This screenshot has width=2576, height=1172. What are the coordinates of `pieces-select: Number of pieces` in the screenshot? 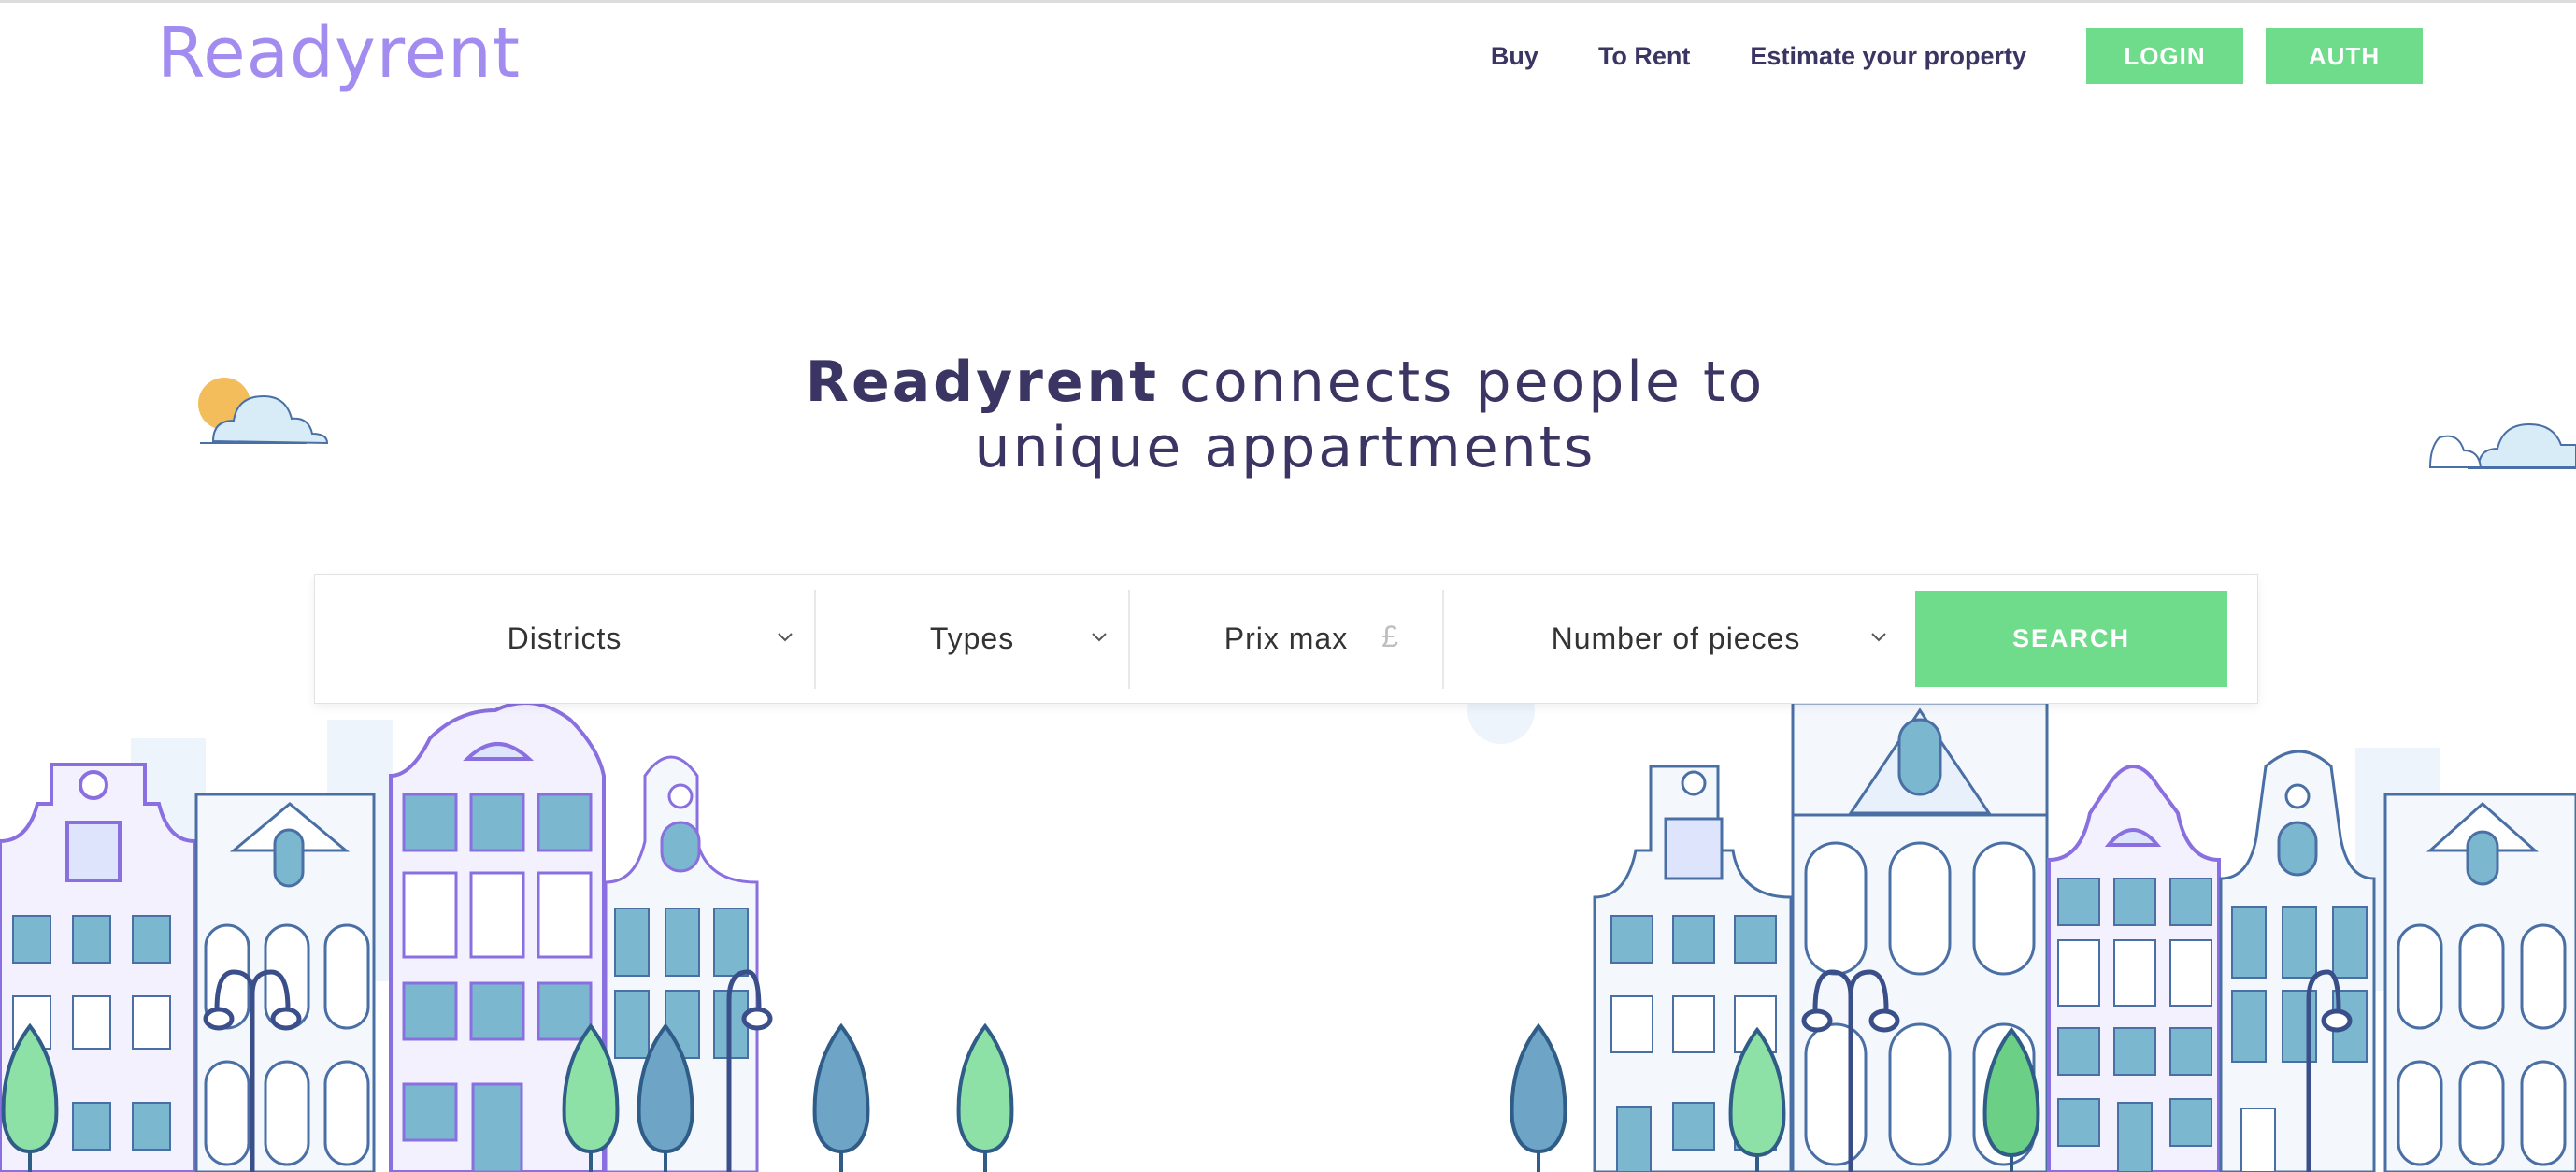 It's located at (1676, 639).